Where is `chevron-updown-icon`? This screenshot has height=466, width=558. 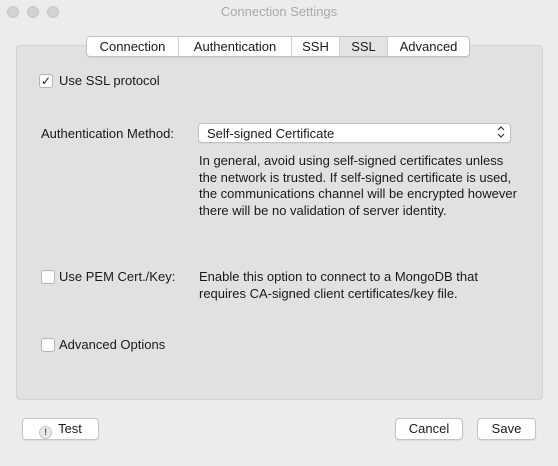 chevron-updown-icon is located at coordinates (501, 133).